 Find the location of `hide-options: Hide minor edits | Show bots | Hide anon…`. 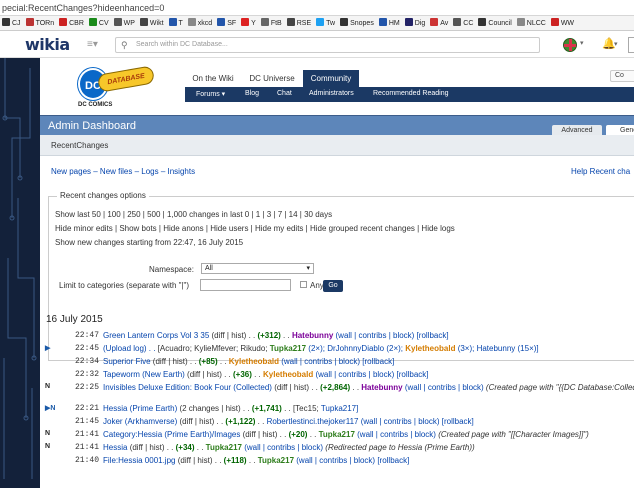

hide-options: Hide minor edits | Show bots | Hide anon… is located at coordinates (255, 228).